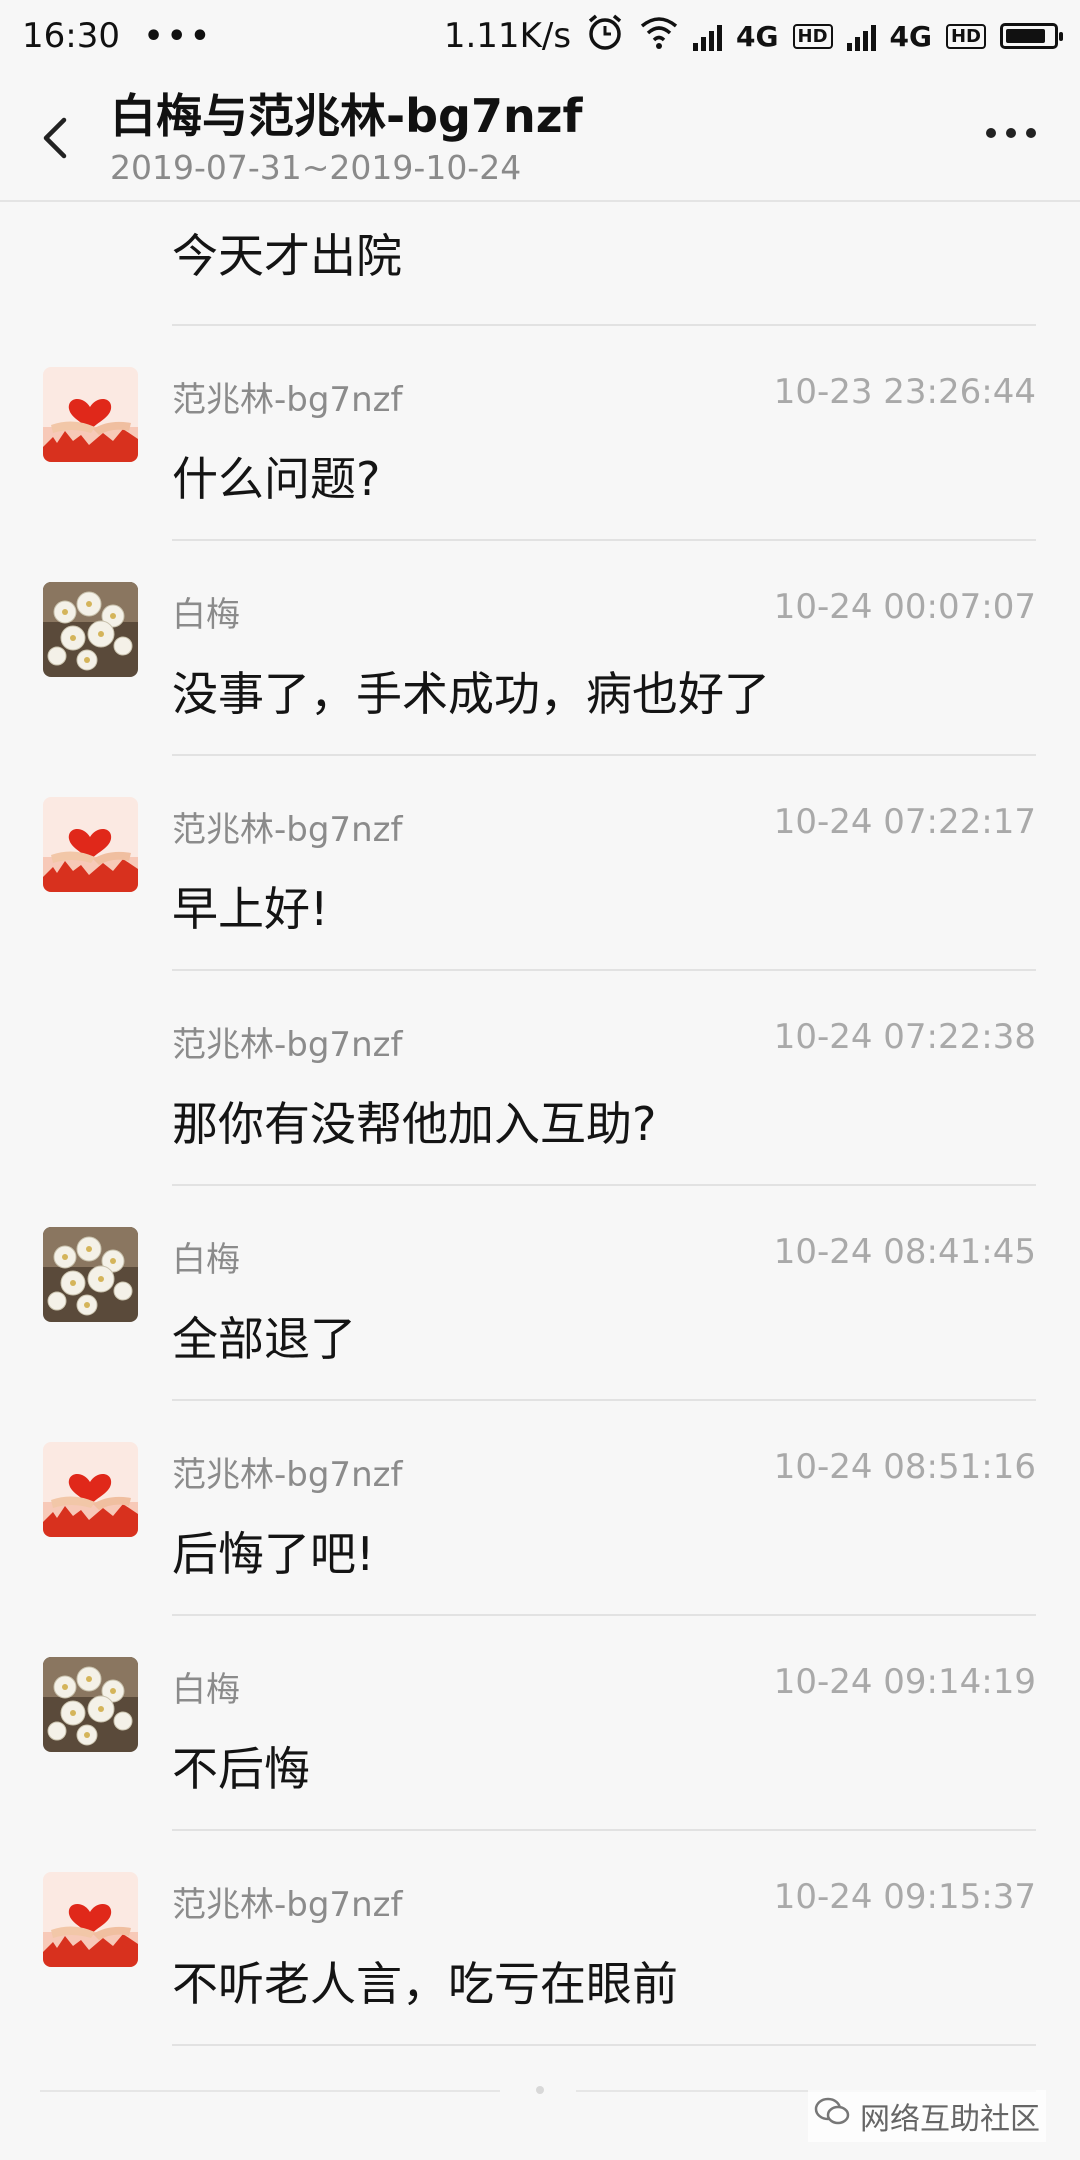 The image size is (1080, 2160). I want to click on battery-icon, so click(1031, 36).